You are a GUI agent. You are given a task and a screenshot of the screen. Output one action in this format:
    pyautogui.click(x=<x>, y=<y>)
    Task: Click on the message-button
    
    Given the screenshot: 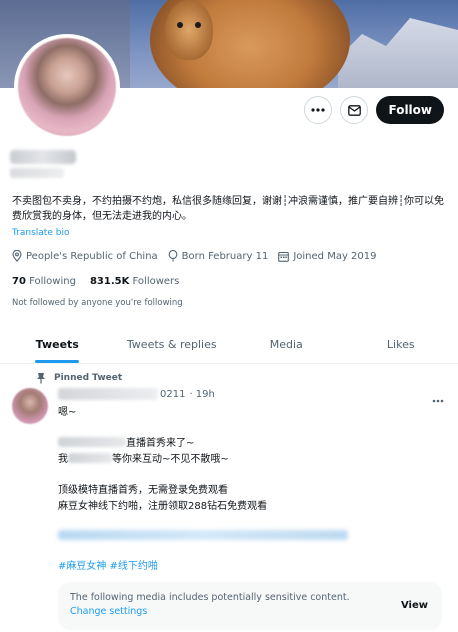 What is the action you would take?
    pyautogui.click(x=354, y=110)
    